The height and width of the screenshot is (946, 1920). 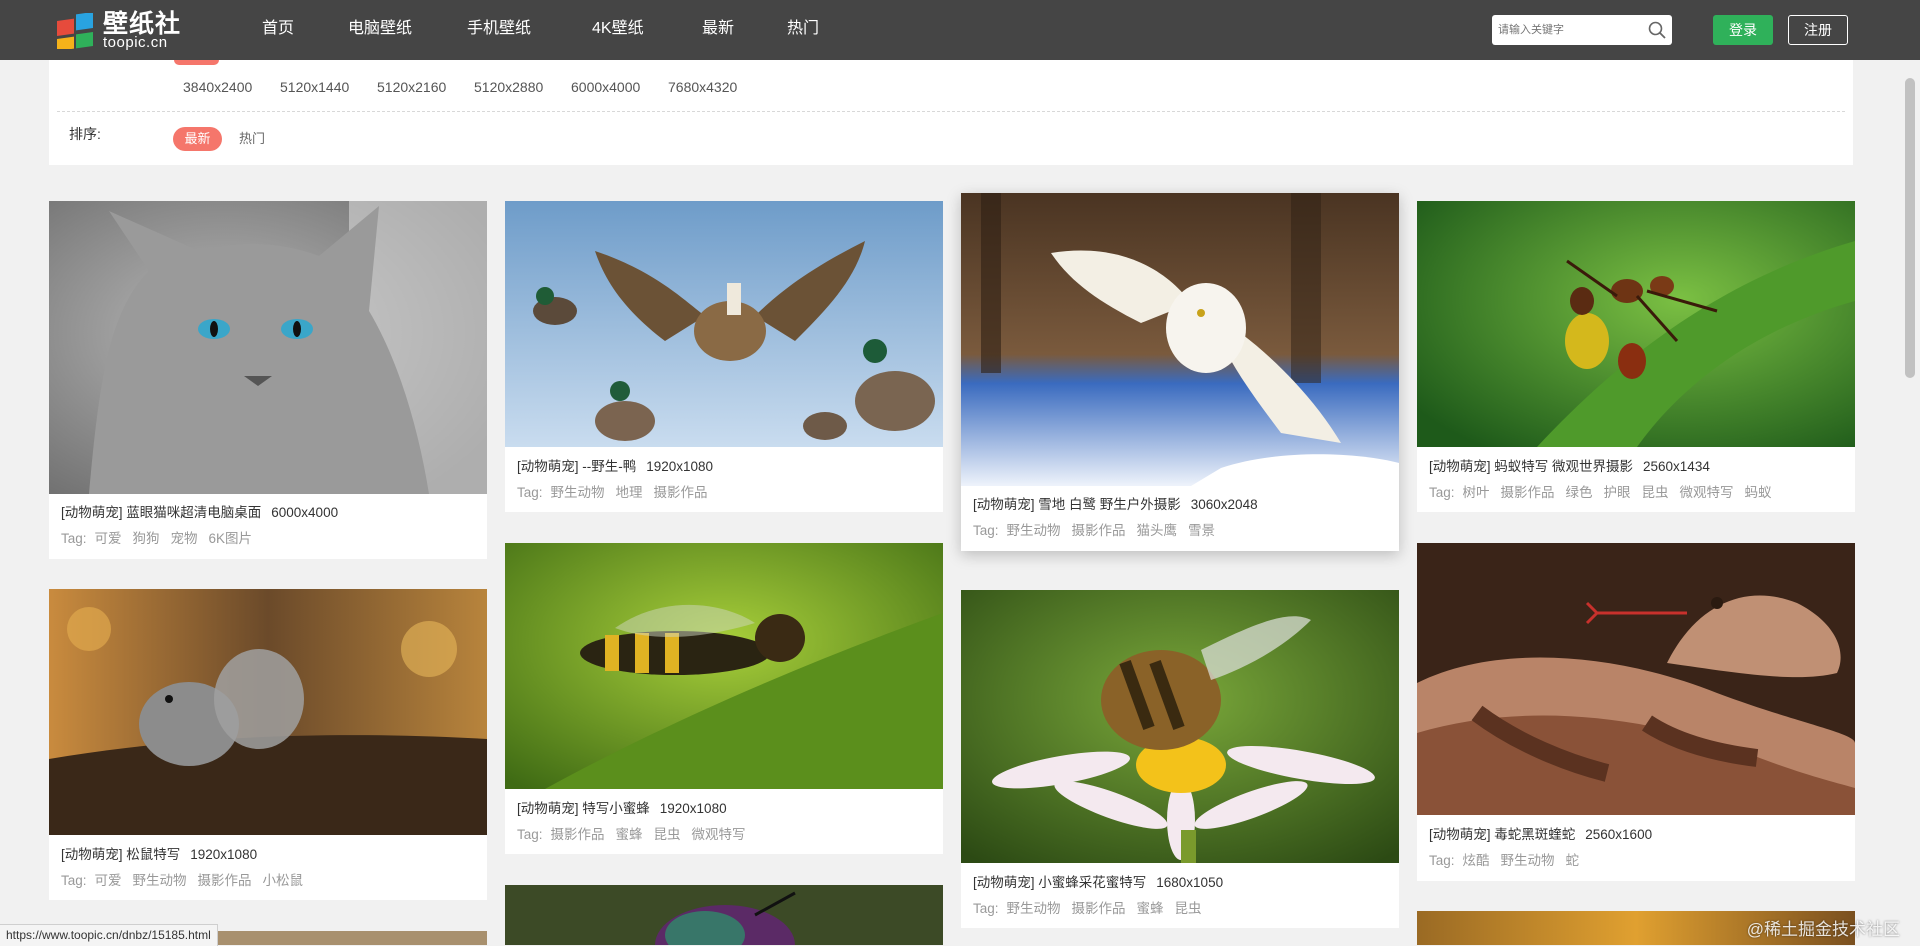 I want to click on wallpaper-tags: Tag: 可爱 野生动物 摄影作品 小松鼠, so click(x=182, y=880).